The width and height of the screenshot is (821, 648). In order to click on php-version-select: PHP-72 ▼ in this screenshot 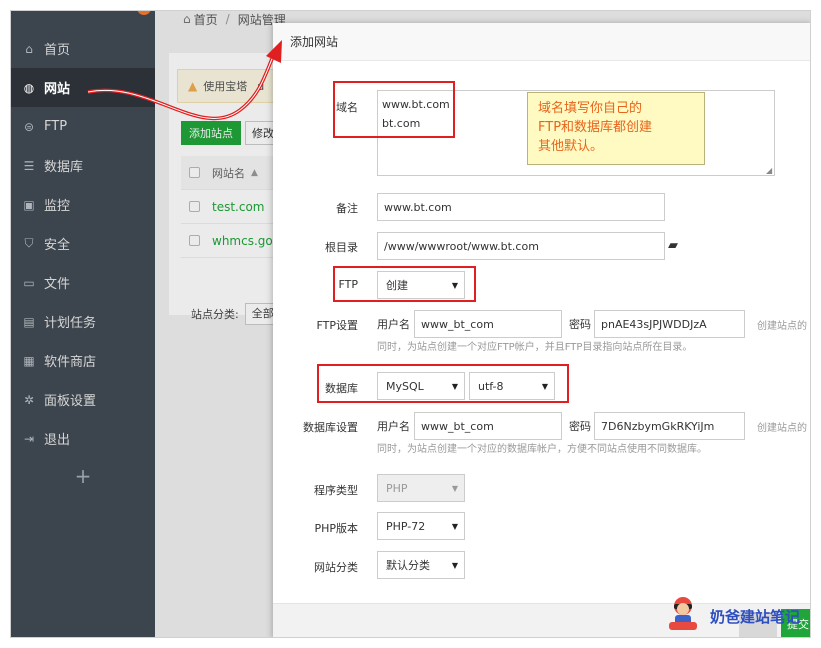, I will do `click(421, 526)`.